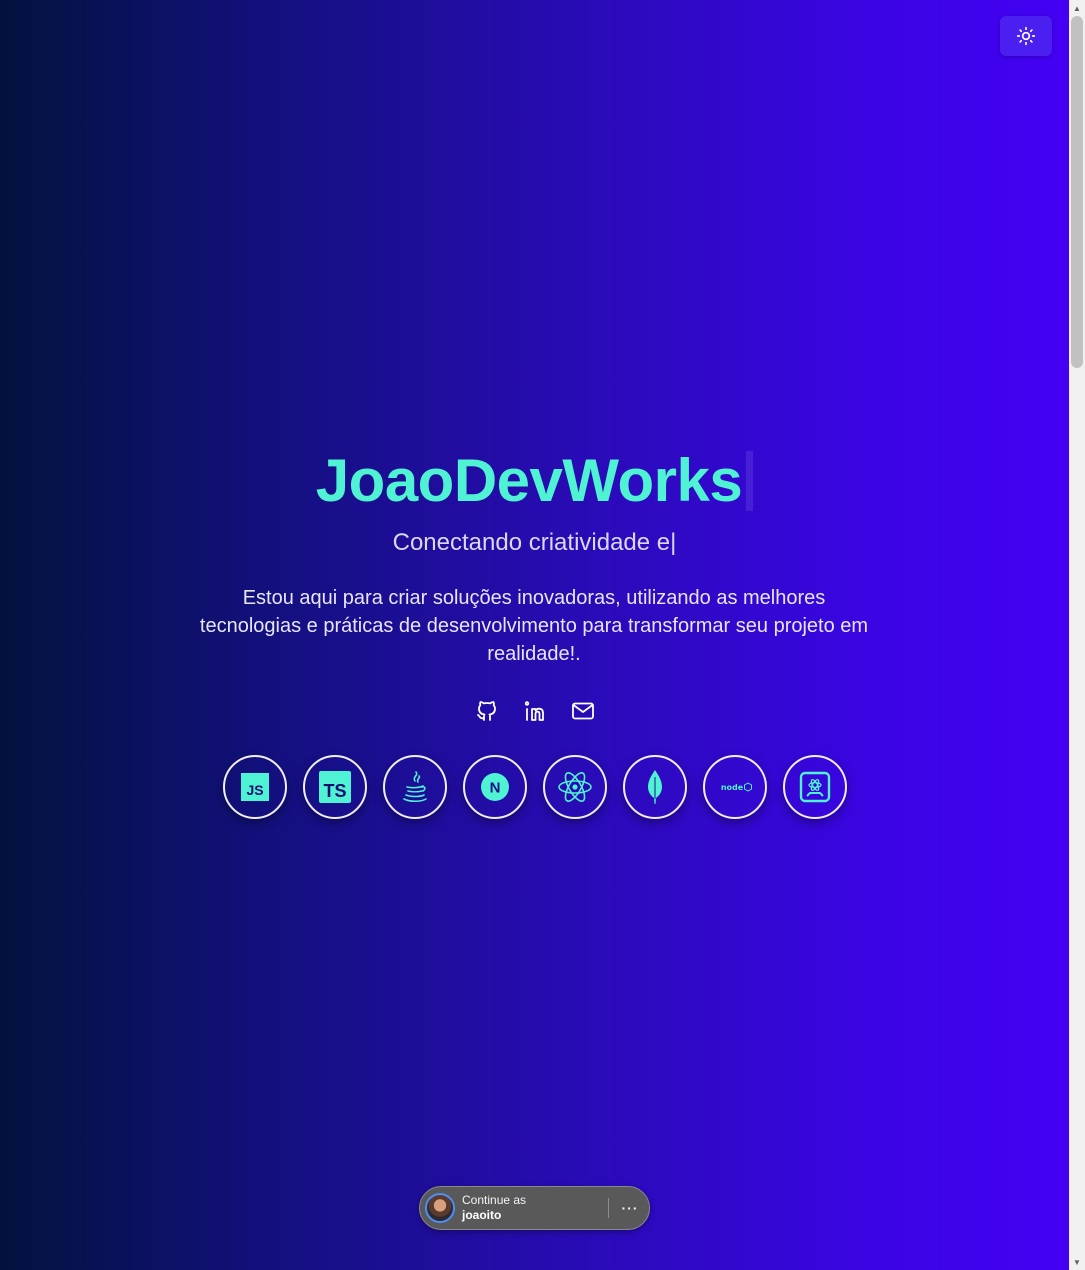 The image size is (1085, 1270). I want to click on scroll-down-arrow-icon: ▼, so click(1077, 1262).